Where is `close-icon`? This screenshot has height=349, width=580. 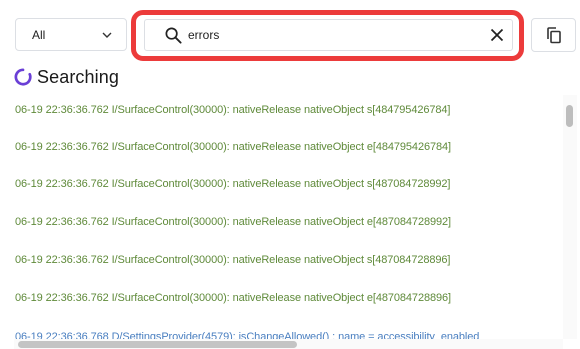 close-icon is located at coordinates (497, 35).